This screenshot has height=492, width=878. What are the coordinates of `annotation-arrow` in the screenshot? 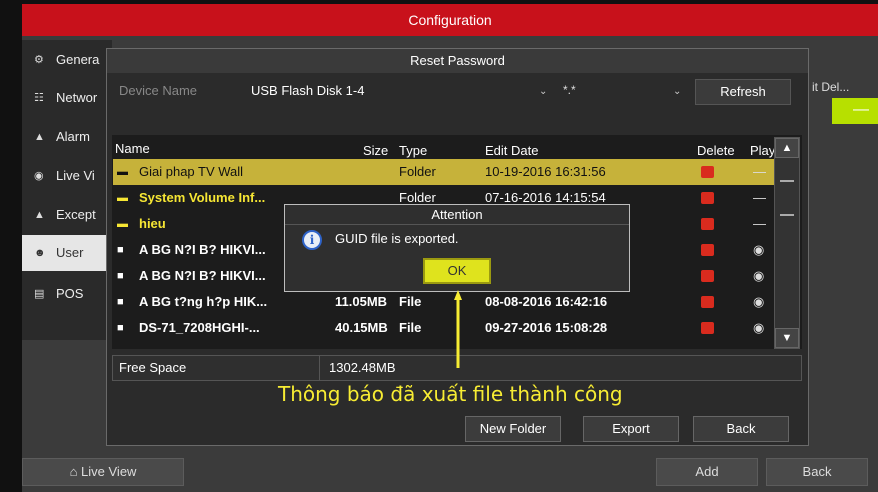 It's located at (458, 329).